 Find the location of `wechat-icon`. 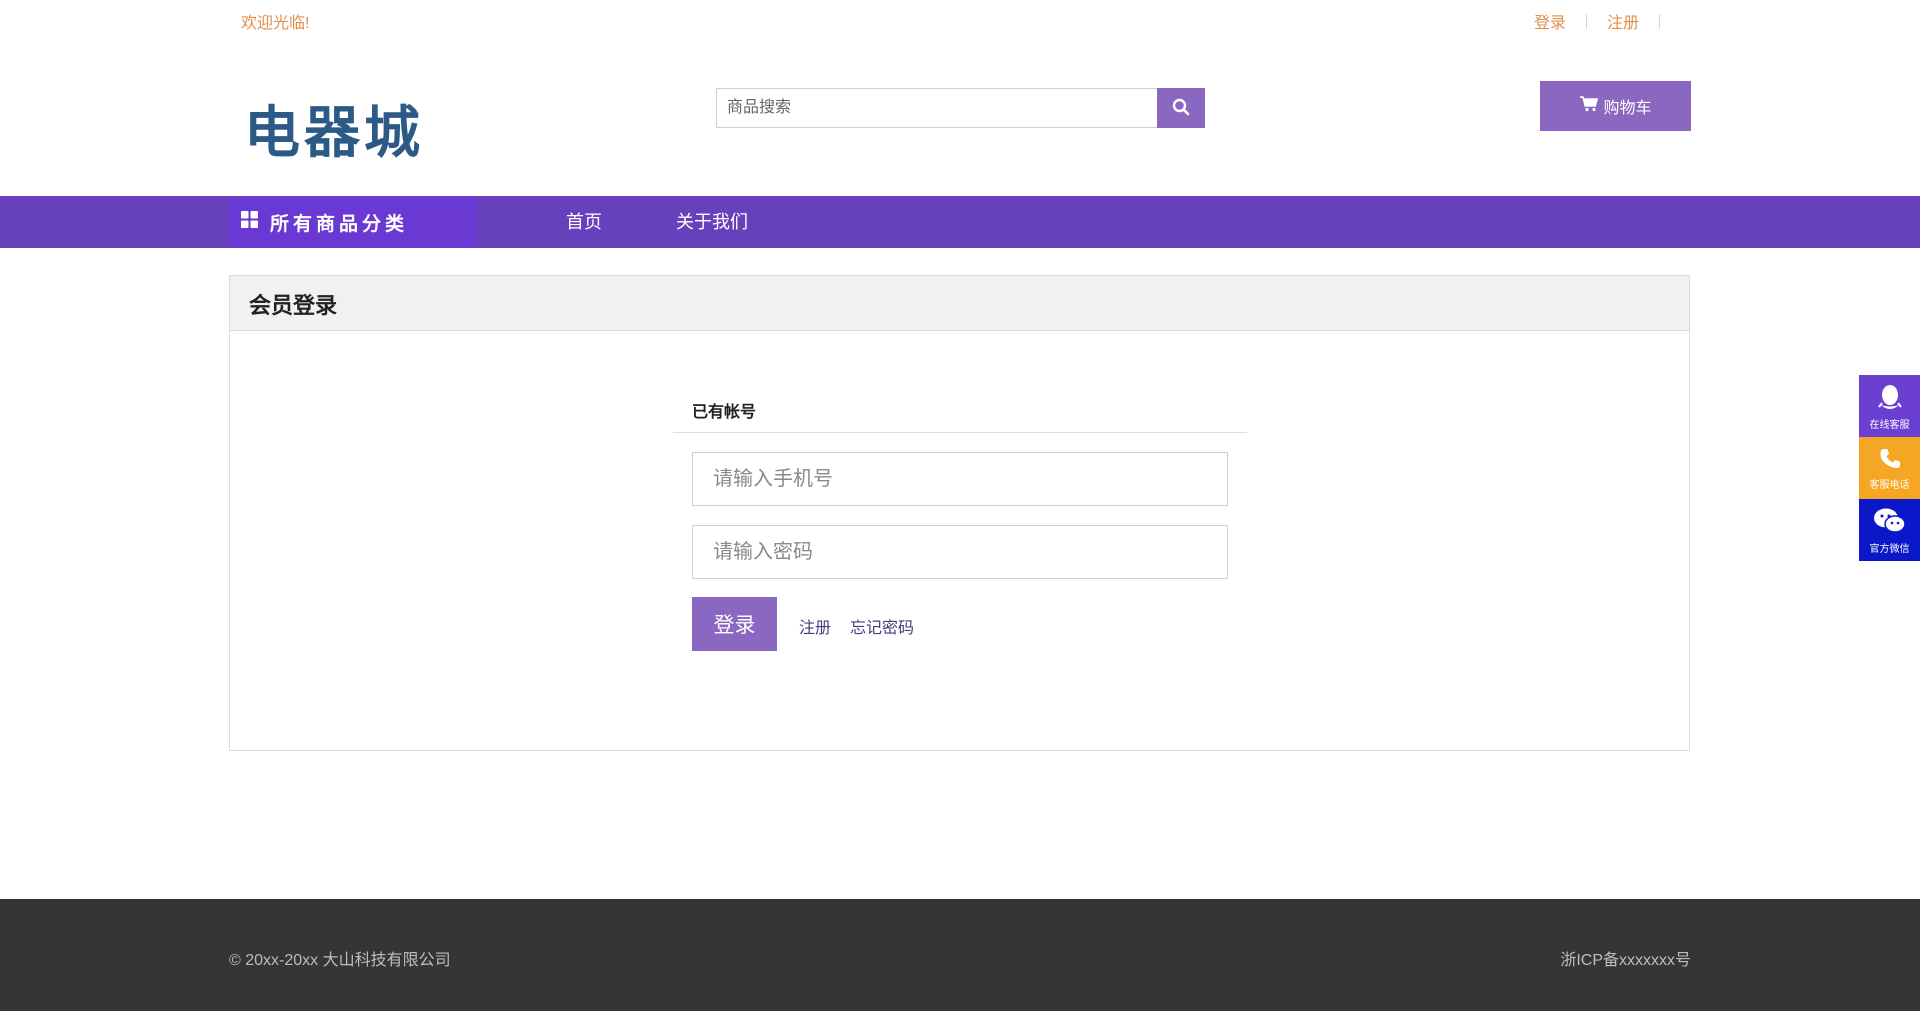

wechat-icon is located at coordinates (1890, 522).